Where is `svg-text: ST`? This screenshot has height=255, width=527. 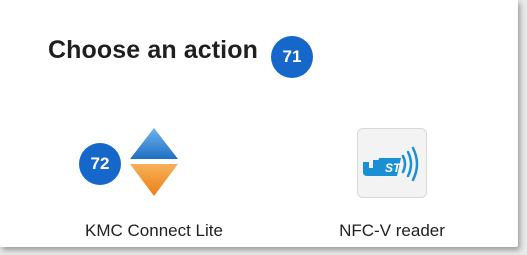 svg-text: ST is located at coordinates (393, 168).